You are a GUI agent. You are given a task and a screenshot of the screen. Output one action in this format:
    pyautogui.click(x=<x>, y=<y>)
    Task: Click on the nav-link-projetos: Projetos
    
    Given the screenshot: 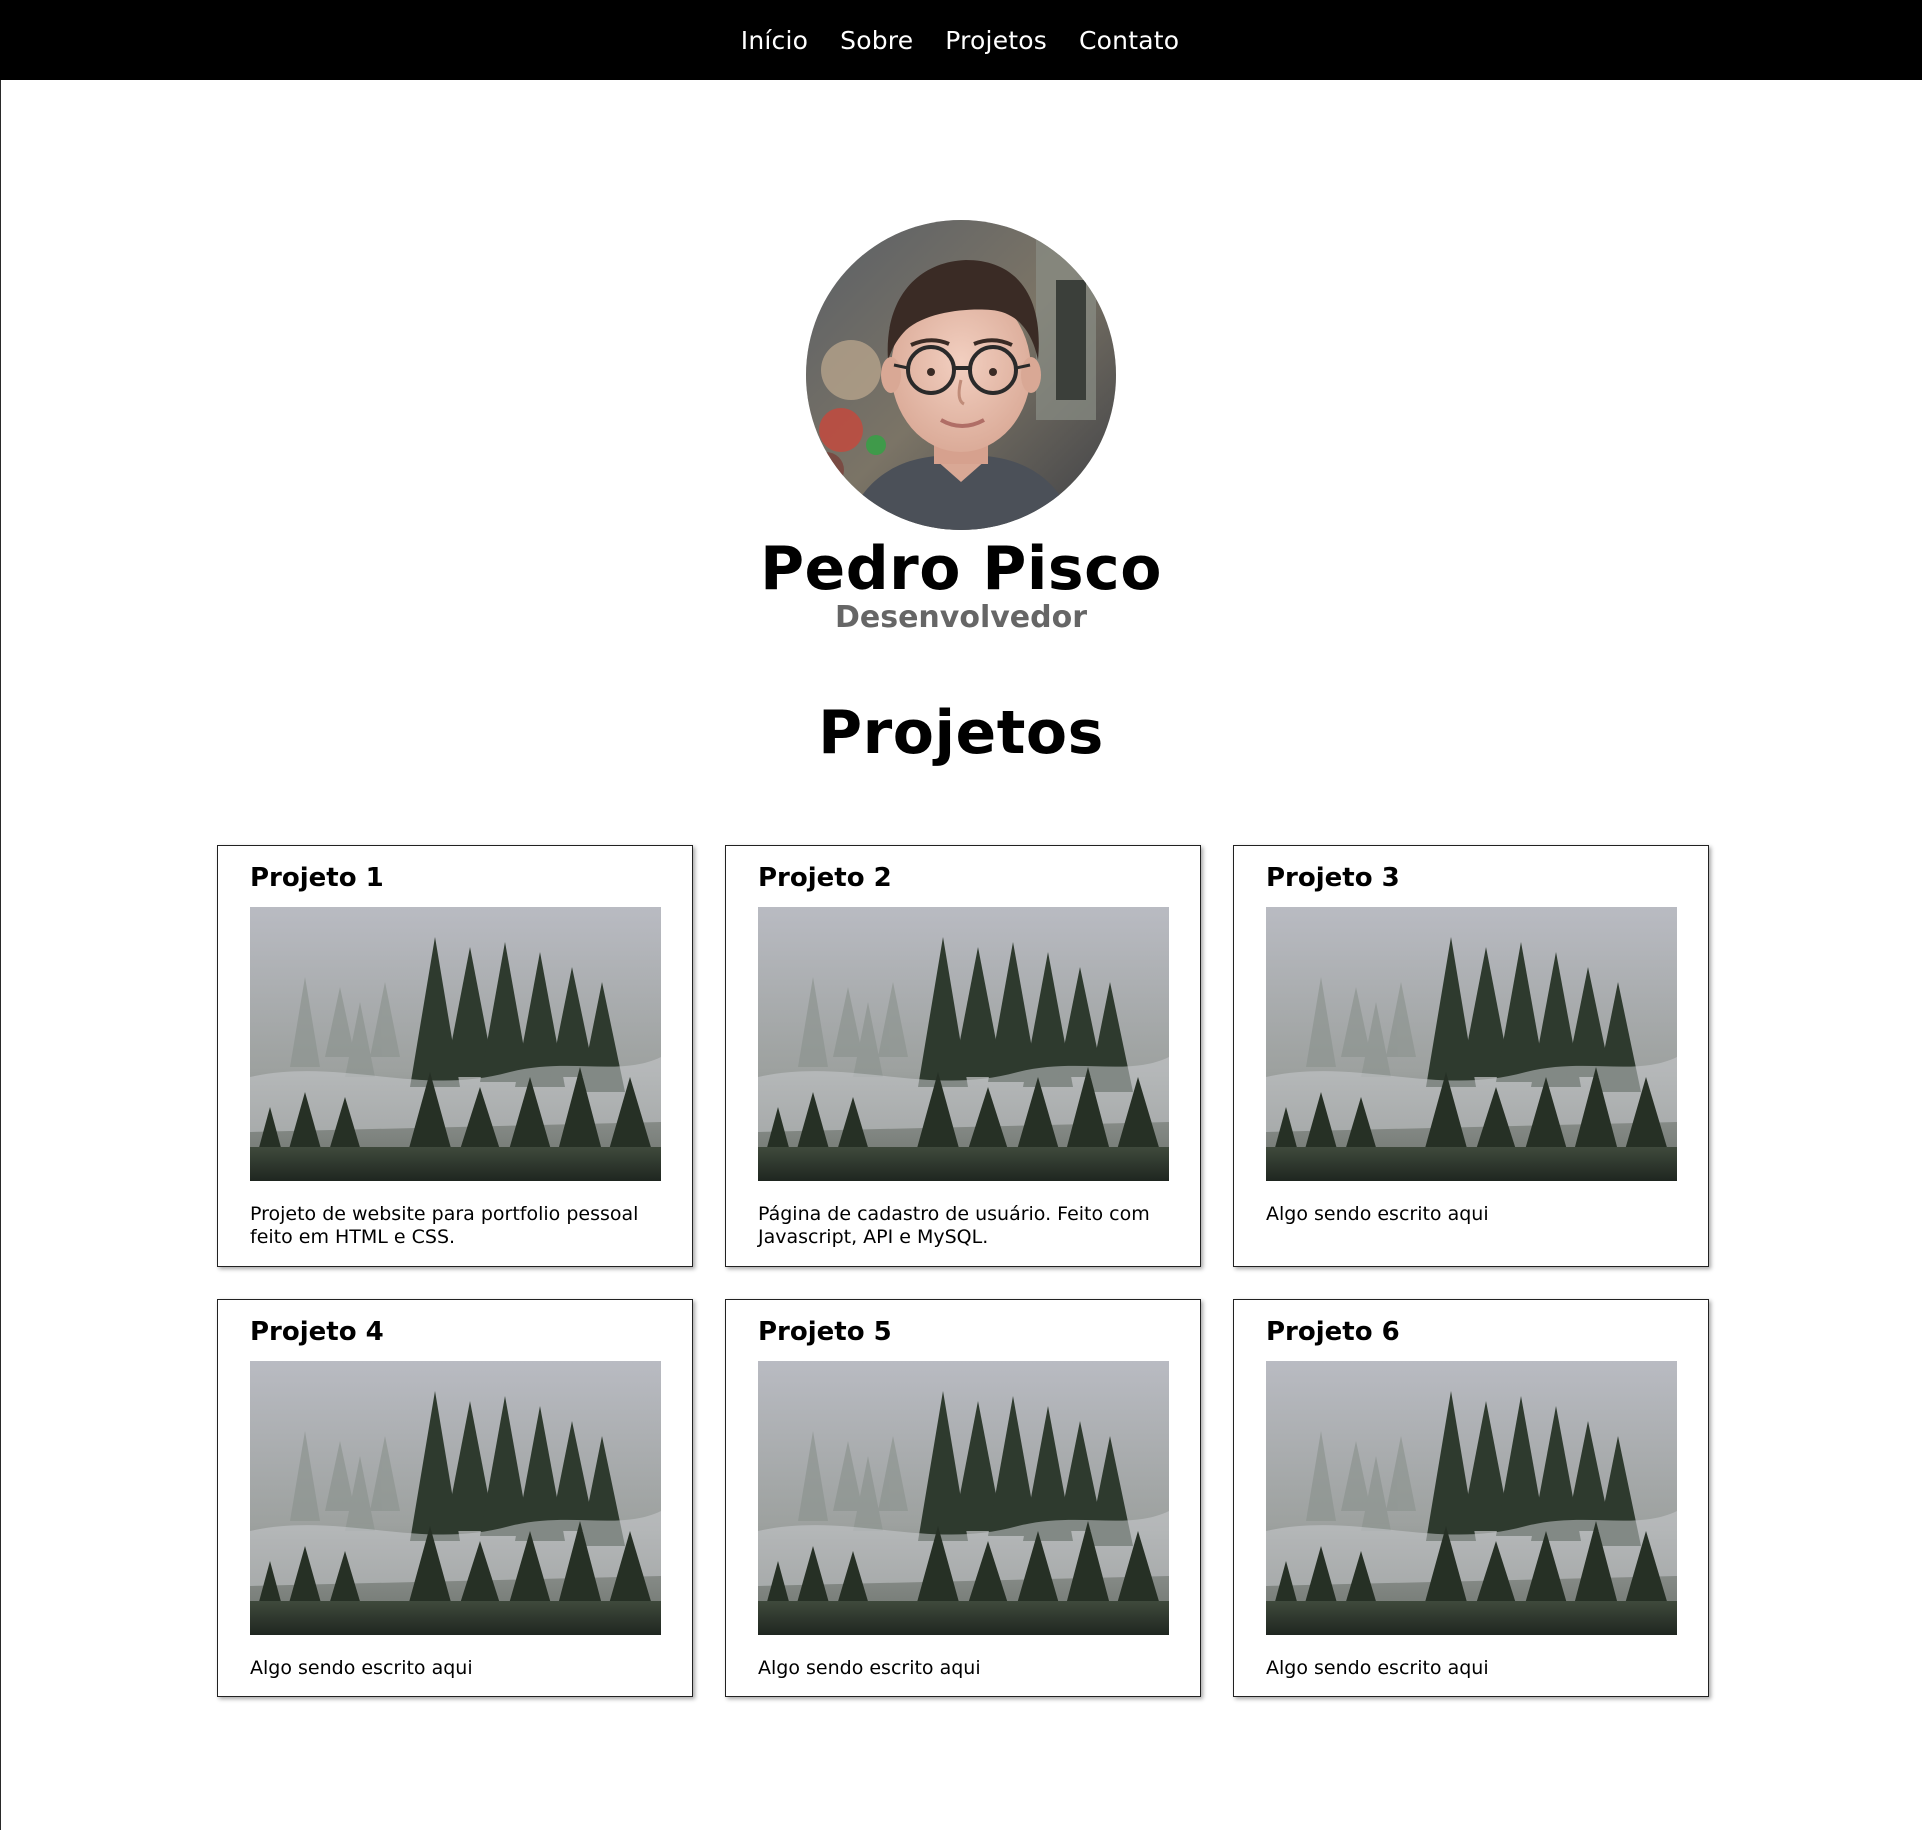 What is the action you would take?
    pyautogui.click(x=996, y=40)
    